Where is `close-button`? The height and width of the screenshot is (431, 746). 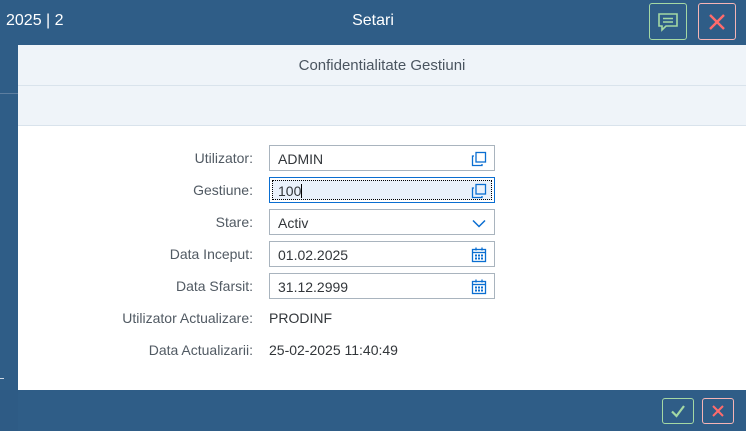 close-button is located at coordinates (717, 21).